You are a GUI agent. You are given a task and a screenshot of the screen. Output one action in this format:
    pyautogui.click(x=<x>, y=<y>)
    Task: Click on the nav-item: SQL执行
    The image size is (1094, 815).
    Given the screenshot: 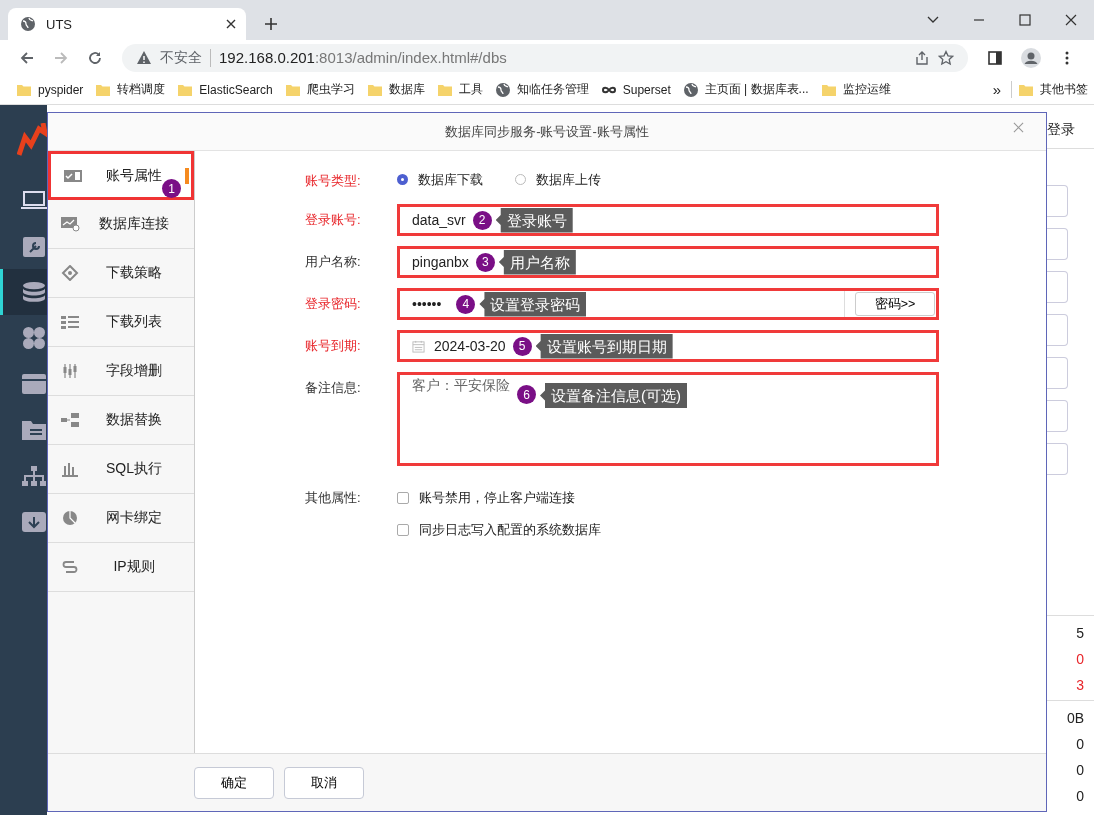 What is the action you would take?
    pyautogui.click(x=121, y=469)
    